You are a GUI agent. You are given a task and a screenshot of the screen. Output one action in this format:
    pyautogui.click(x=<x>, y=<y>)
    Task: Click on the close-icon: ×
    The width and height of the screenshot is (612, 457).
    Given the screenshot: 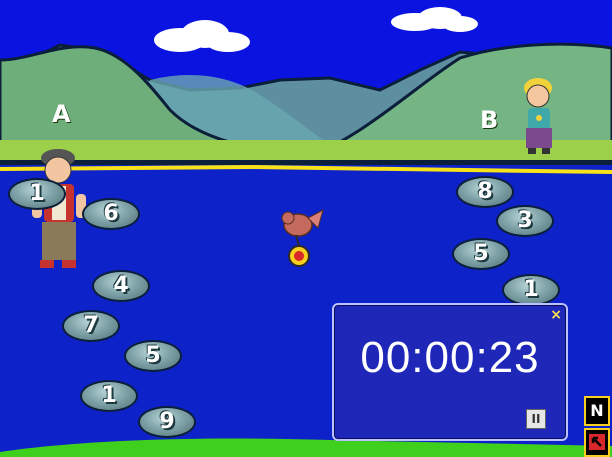 What is the action you would take?
    pyautogui.click(x=556, y=315)
    